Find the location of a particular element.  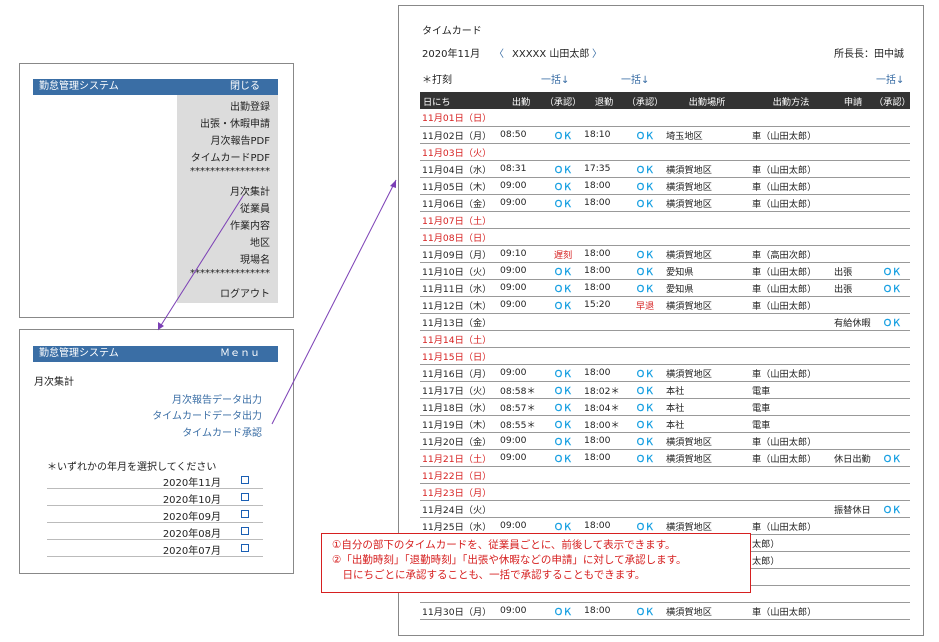

menu-item-timecard-pdf: タイムカードPDF is located at coordinates (230, 156).